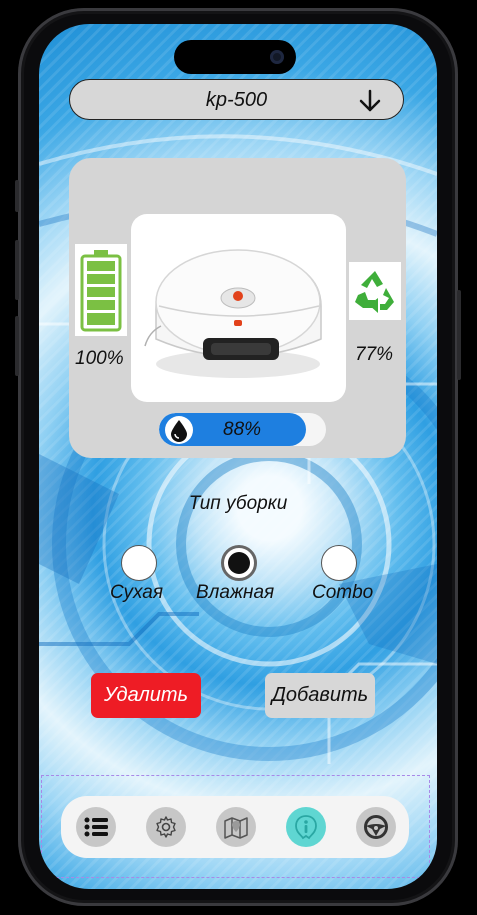 This screenshot has height=915, width=477. Describe the element at coordinates (459, 335) in the screenshot. I see `power-button` at that location.